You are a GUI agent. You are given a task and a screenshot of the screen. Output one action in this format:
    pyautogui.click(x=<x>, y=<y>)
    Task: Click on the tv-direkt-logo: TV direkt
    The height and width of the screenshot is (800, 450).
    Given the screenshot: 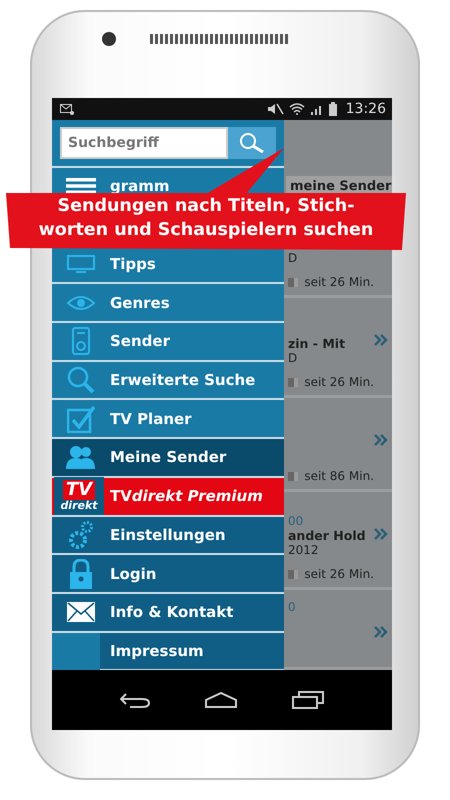 What is the action you would take?
    pyautogui.click(x=79, y=496)
    